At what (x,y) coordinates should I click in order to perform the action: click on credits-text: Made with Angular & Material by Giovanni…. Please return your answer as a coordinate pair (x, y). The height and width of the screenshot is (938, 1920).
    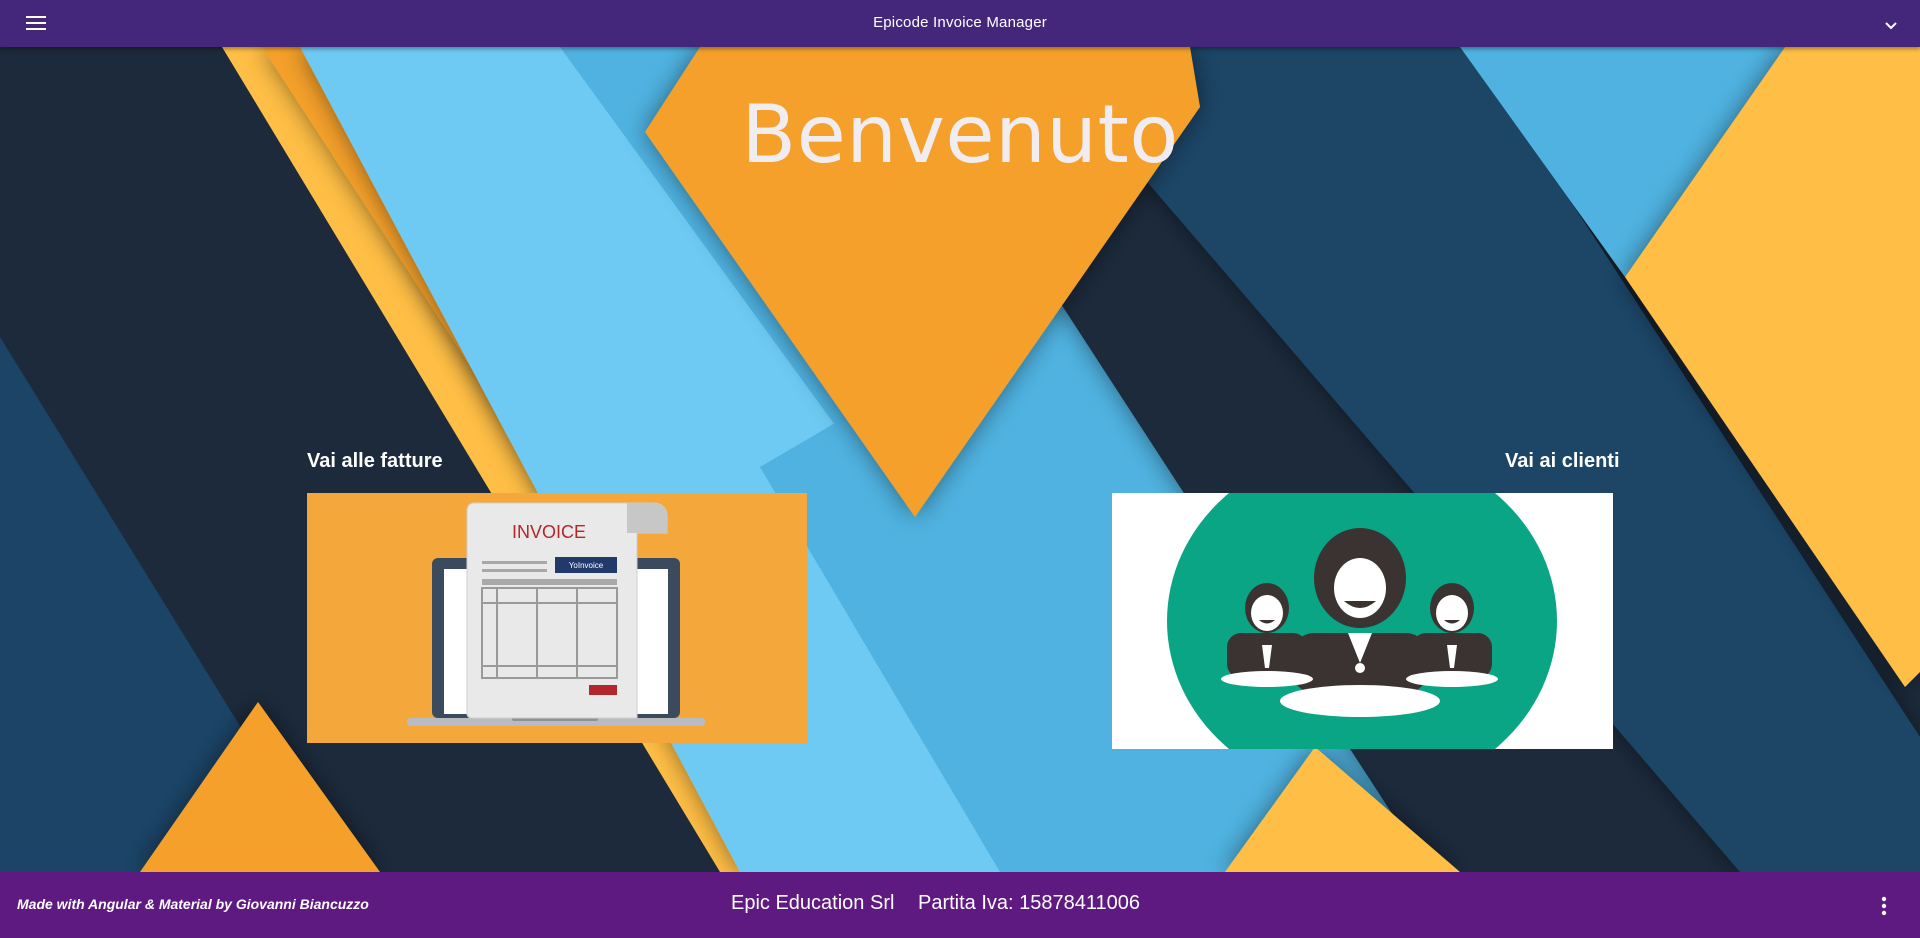
    Looking at the image, I should click on (193, 904).